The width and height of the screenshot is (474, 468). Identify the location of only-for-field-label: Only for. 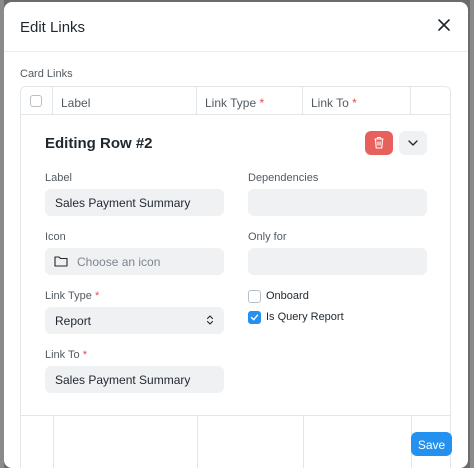
(267, 237).